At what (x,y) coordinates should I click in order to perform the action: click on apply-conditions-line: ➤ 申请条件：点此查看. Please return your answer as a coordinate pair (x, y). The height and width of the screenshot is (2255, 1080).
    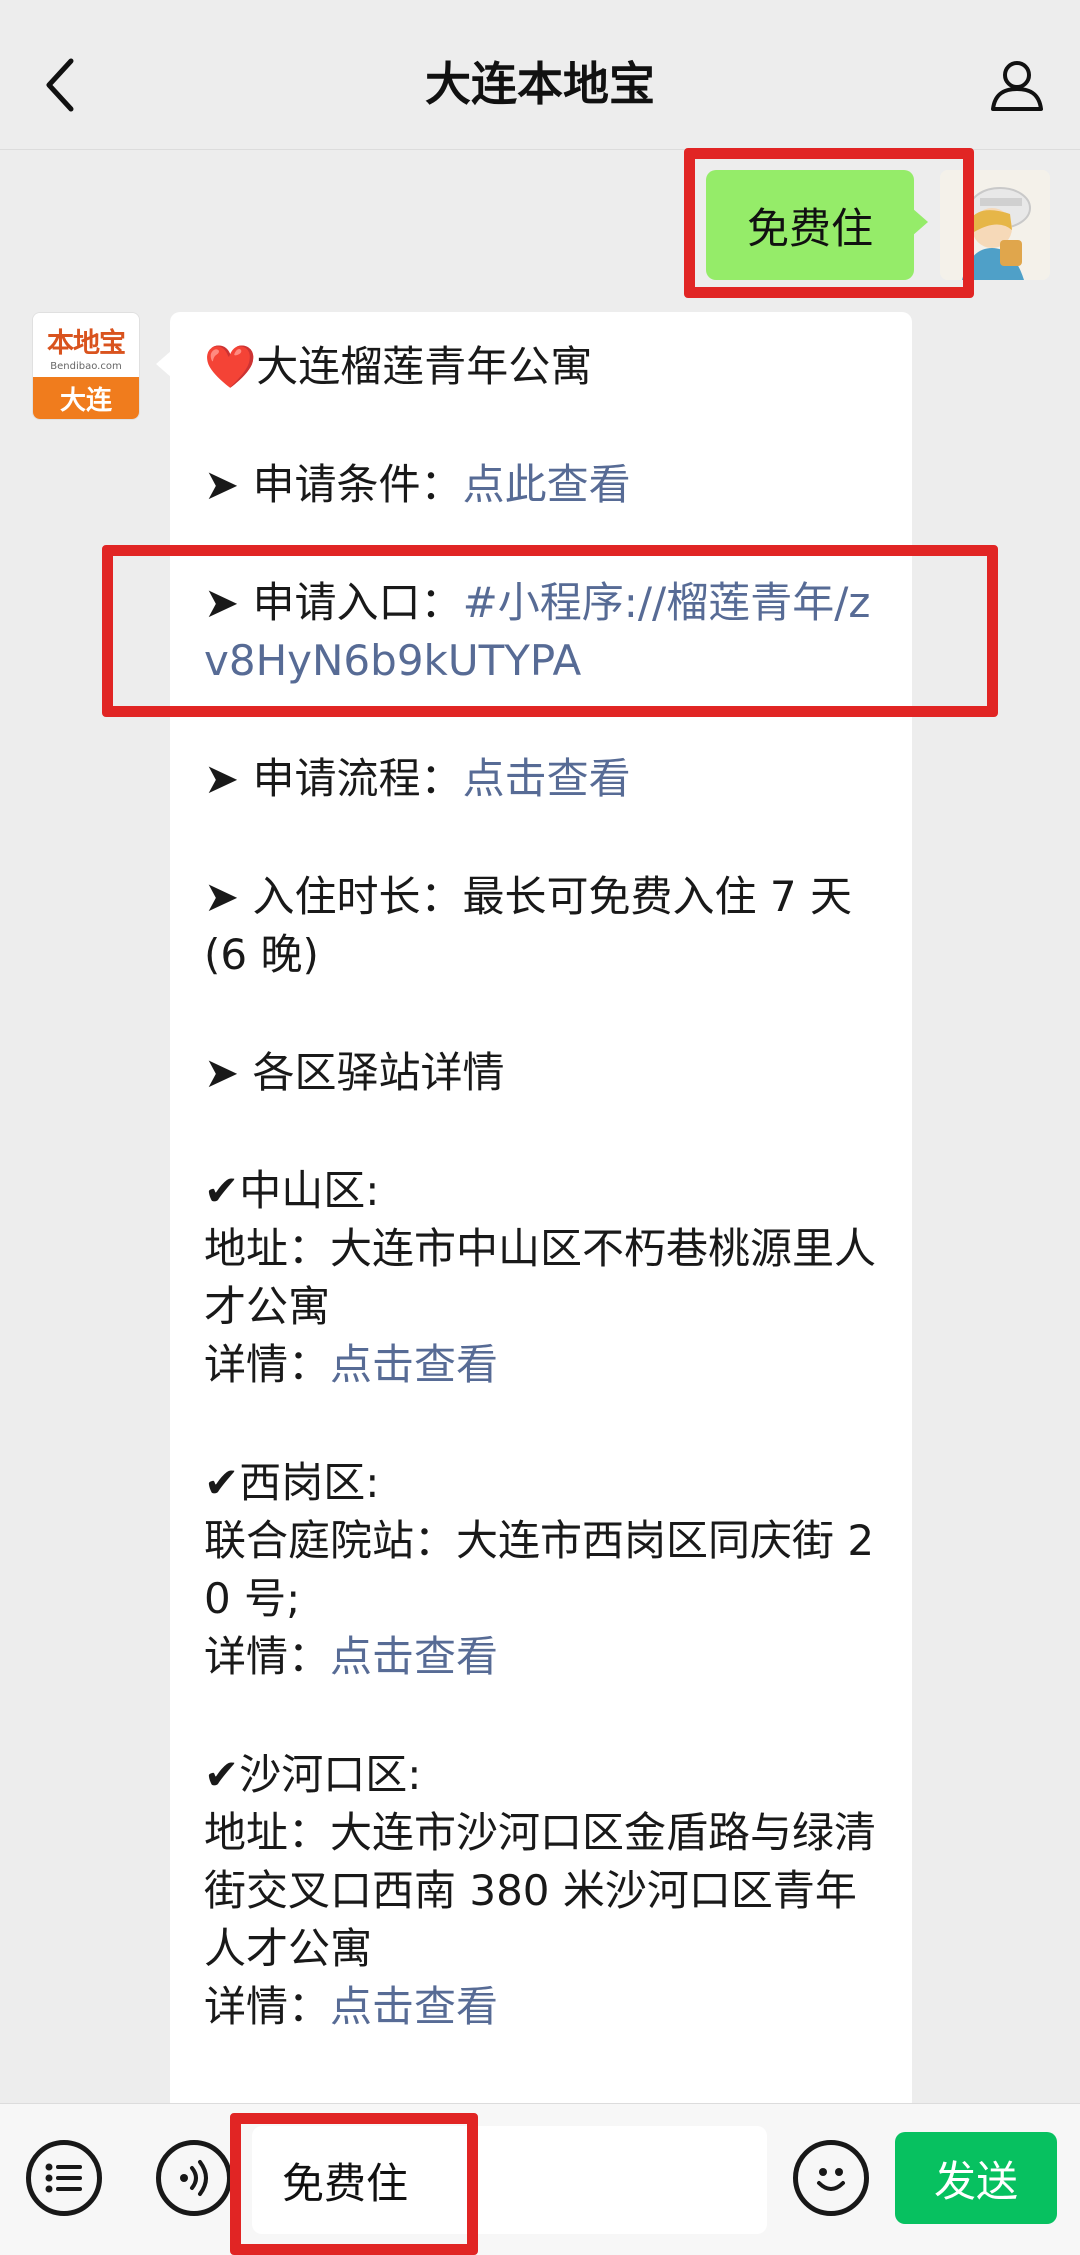
    Looking at the image, I should click on (541, 485).